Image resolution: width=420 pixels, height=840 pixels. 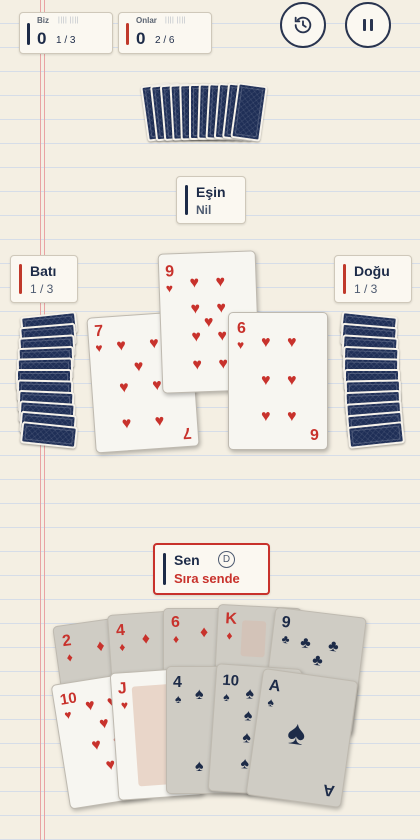 What do you see at coordinates (226, 559) in the screenshot?
I see `dealer-badge: D` at bounding box center [226, 559].